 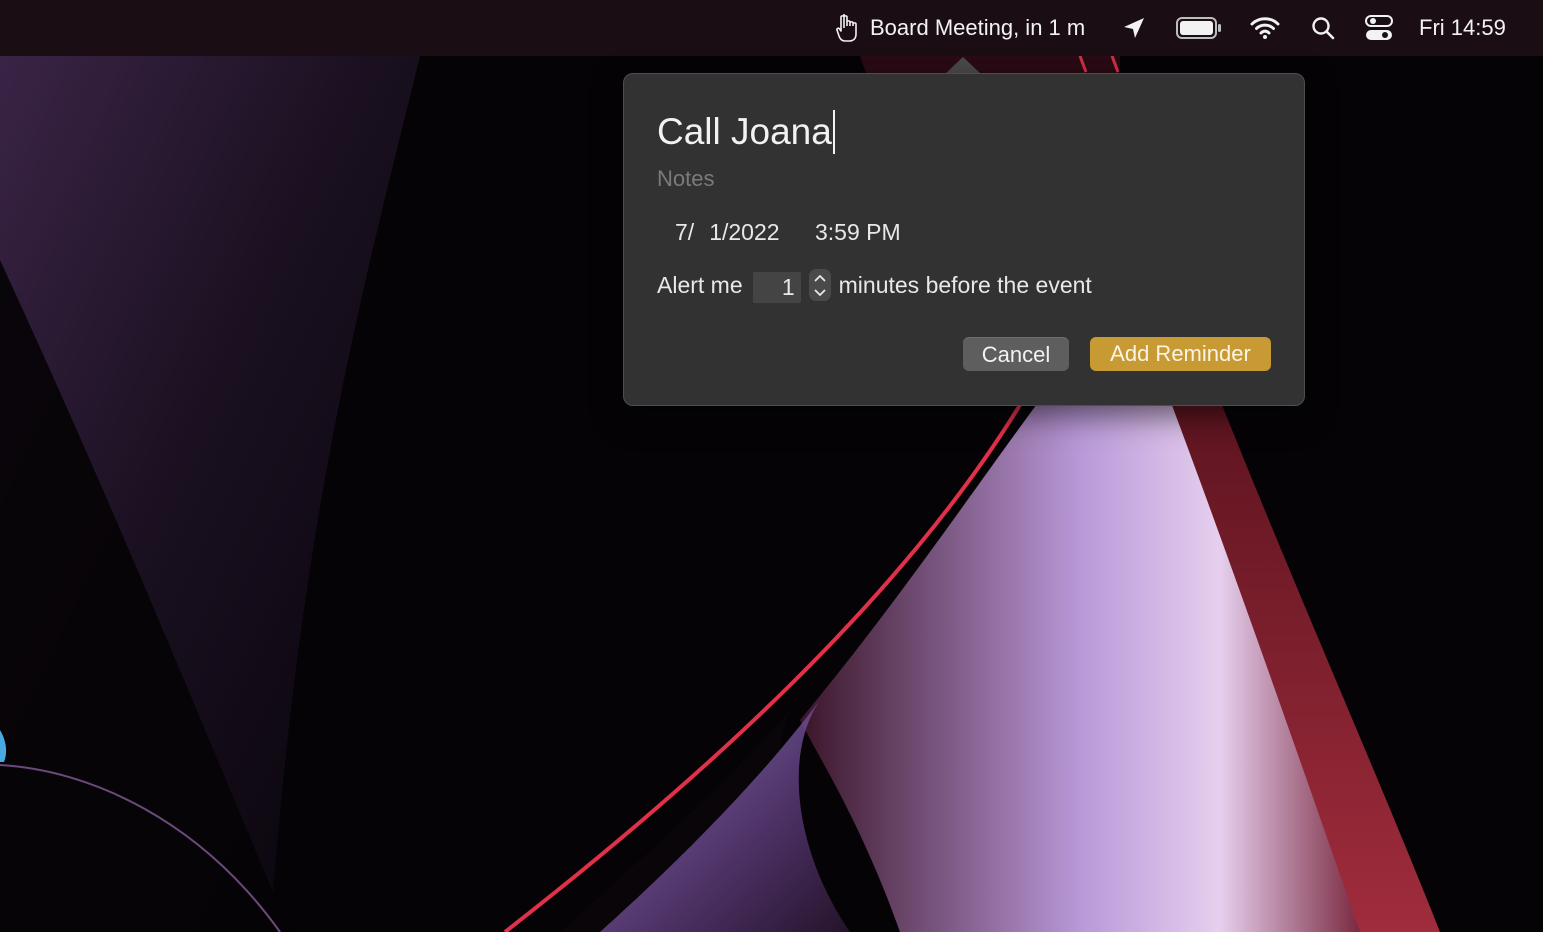 What do you see at coordinates (1134, 28) in the screenshot?
I see `location-arrow-icon` at bounding box center [1134, 28].